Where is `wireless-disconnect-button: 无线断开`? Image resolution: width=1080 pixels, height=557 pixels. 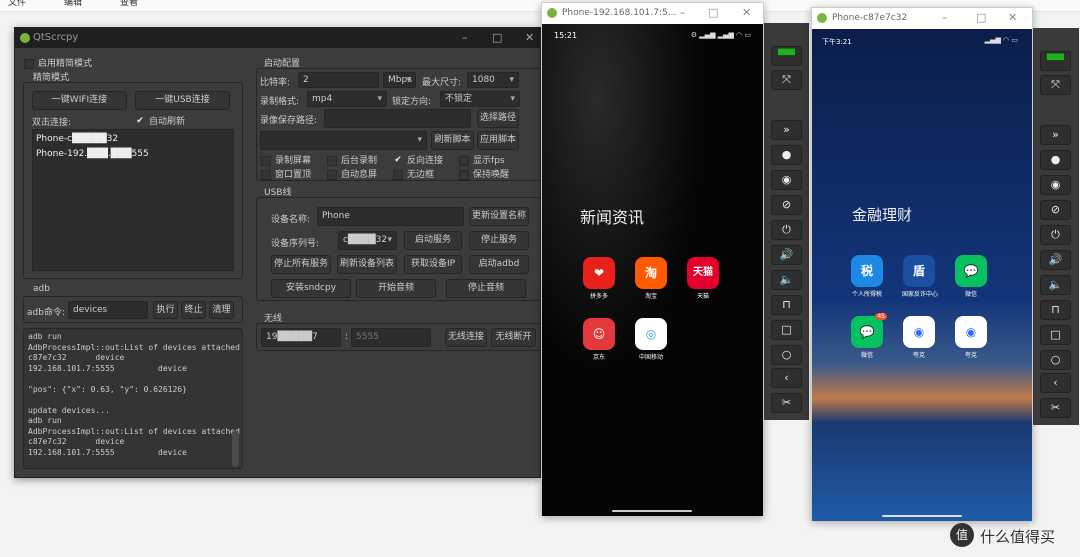
wireless-disconnect-button: 无线断开 is located at coordinates (513, 337).